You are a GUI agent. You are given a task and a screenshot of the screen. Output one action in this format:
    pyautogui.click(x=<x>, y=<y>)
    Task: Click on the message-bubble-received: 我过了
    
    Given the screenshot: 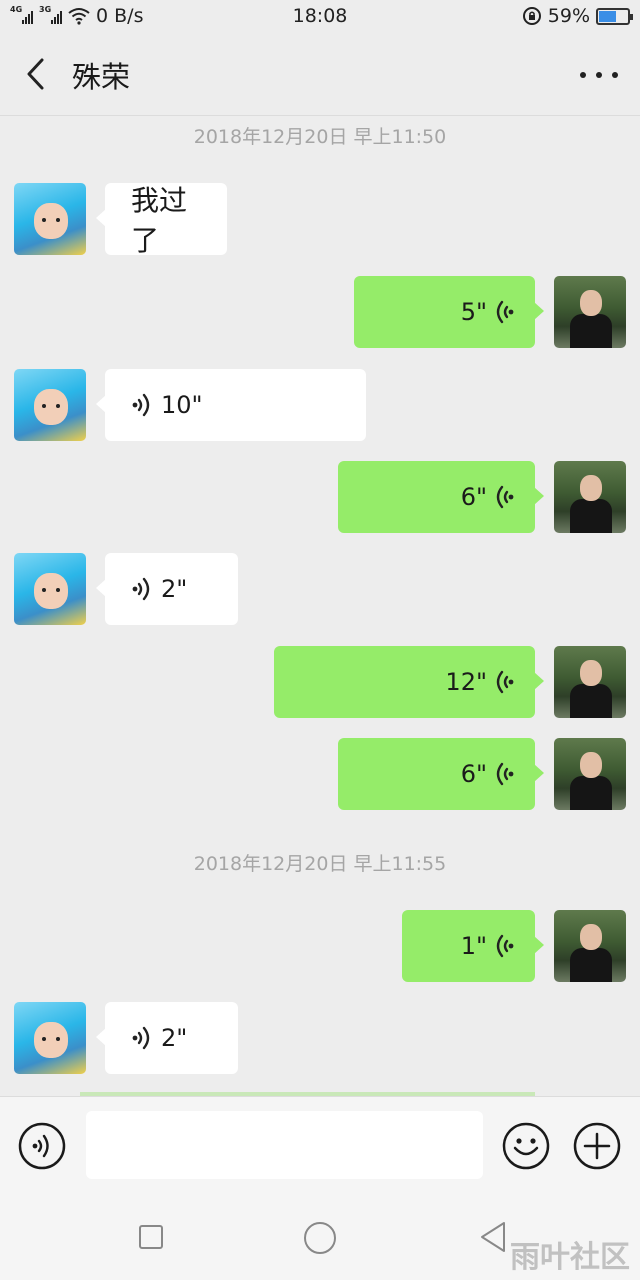 What is the action you would take?
    pyautogui.click(x=161, y=220)
    